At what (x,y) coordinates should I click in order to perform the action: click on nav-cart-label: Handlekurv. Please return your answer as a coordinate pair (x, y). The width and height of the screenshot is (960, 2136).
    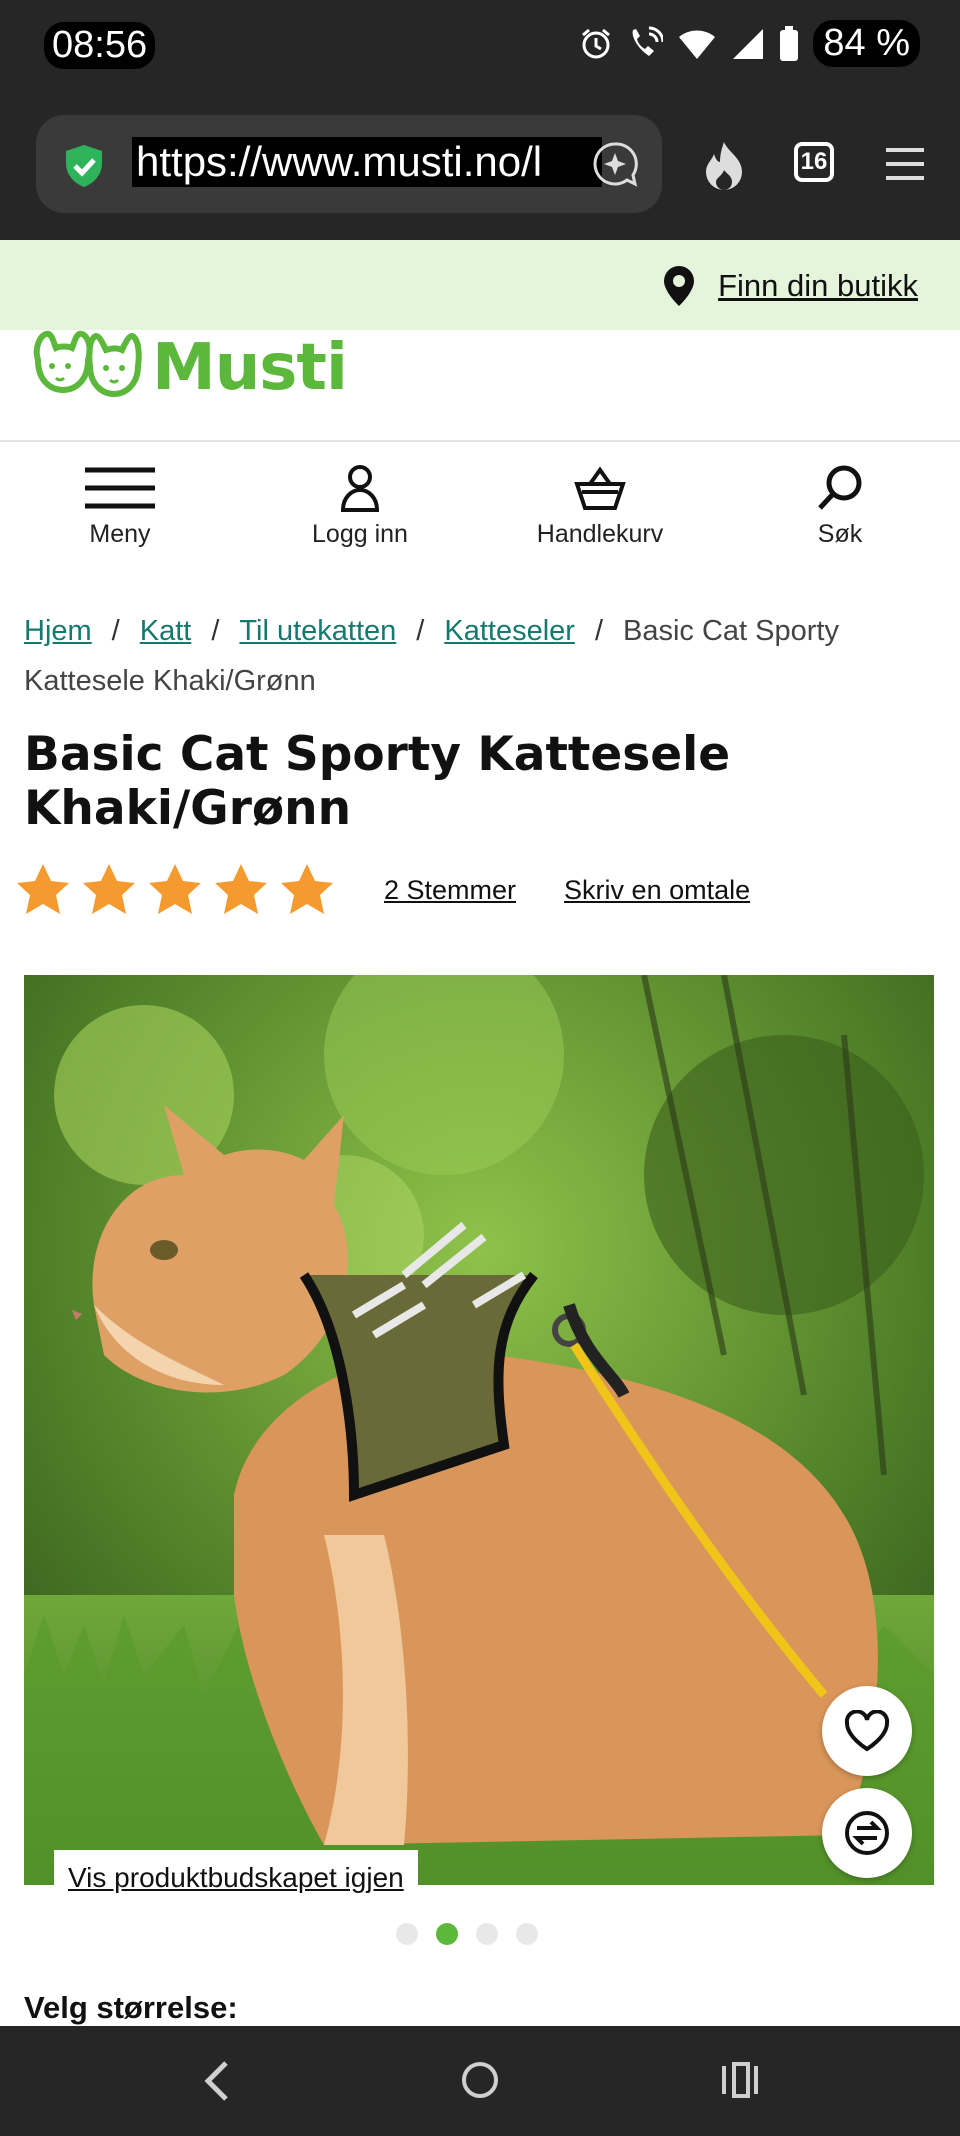
    Looking at the image, I should click on (600, 534).